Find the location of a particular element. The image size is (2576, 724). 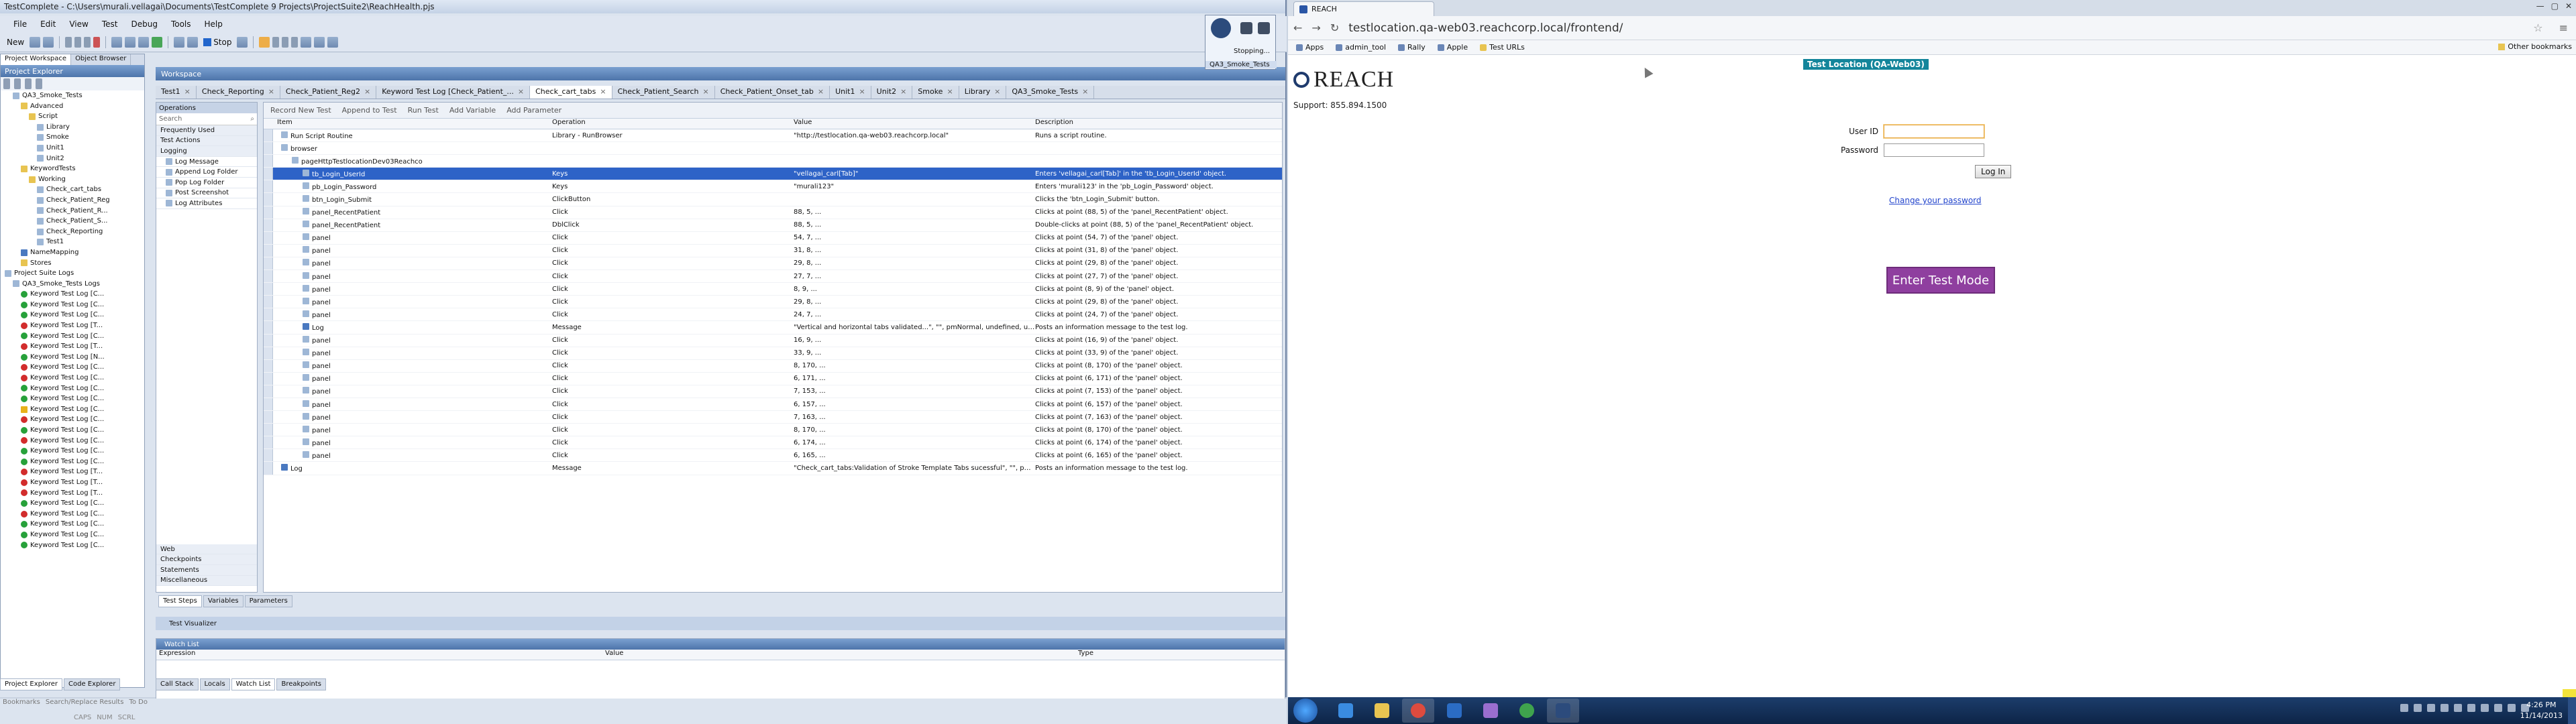

delete-icon is located at coordinates (97, 42).